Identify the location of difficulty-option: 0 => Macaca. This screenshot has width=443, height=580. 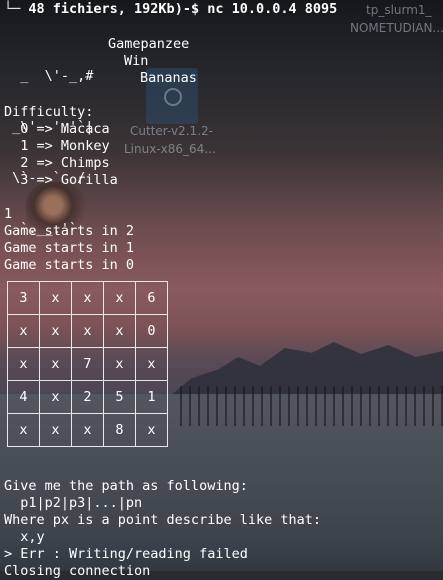
(57, 129).